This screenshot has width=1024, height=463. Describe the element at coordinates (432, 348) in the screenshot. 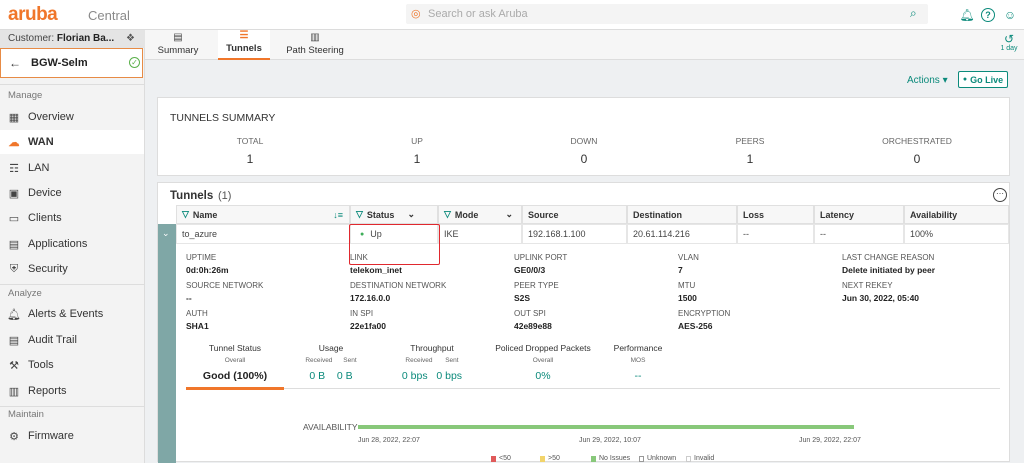

I see `metric-title: Throughput` at that location.